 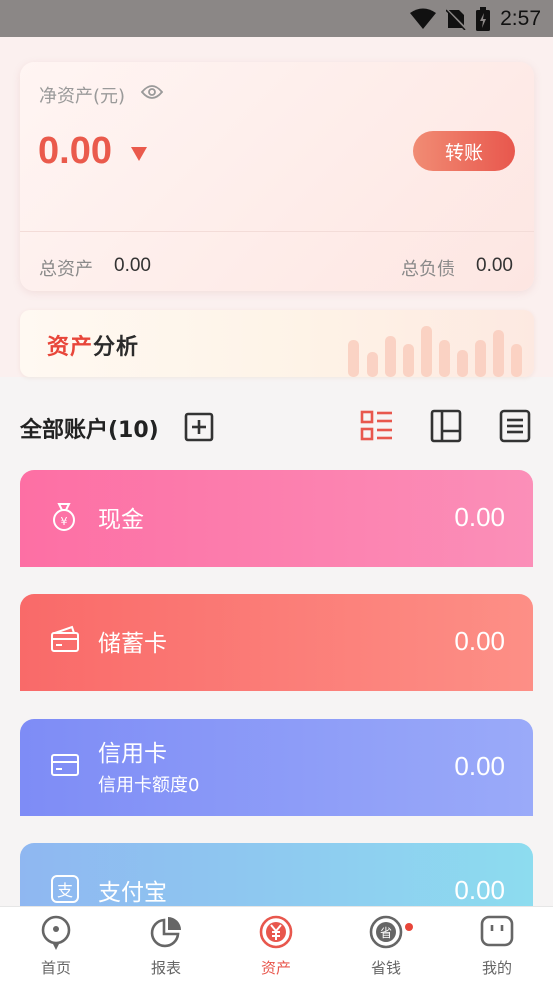 I want to click on account-card-cash: ¥ 现金 0.00, so click(x=276, y=518).